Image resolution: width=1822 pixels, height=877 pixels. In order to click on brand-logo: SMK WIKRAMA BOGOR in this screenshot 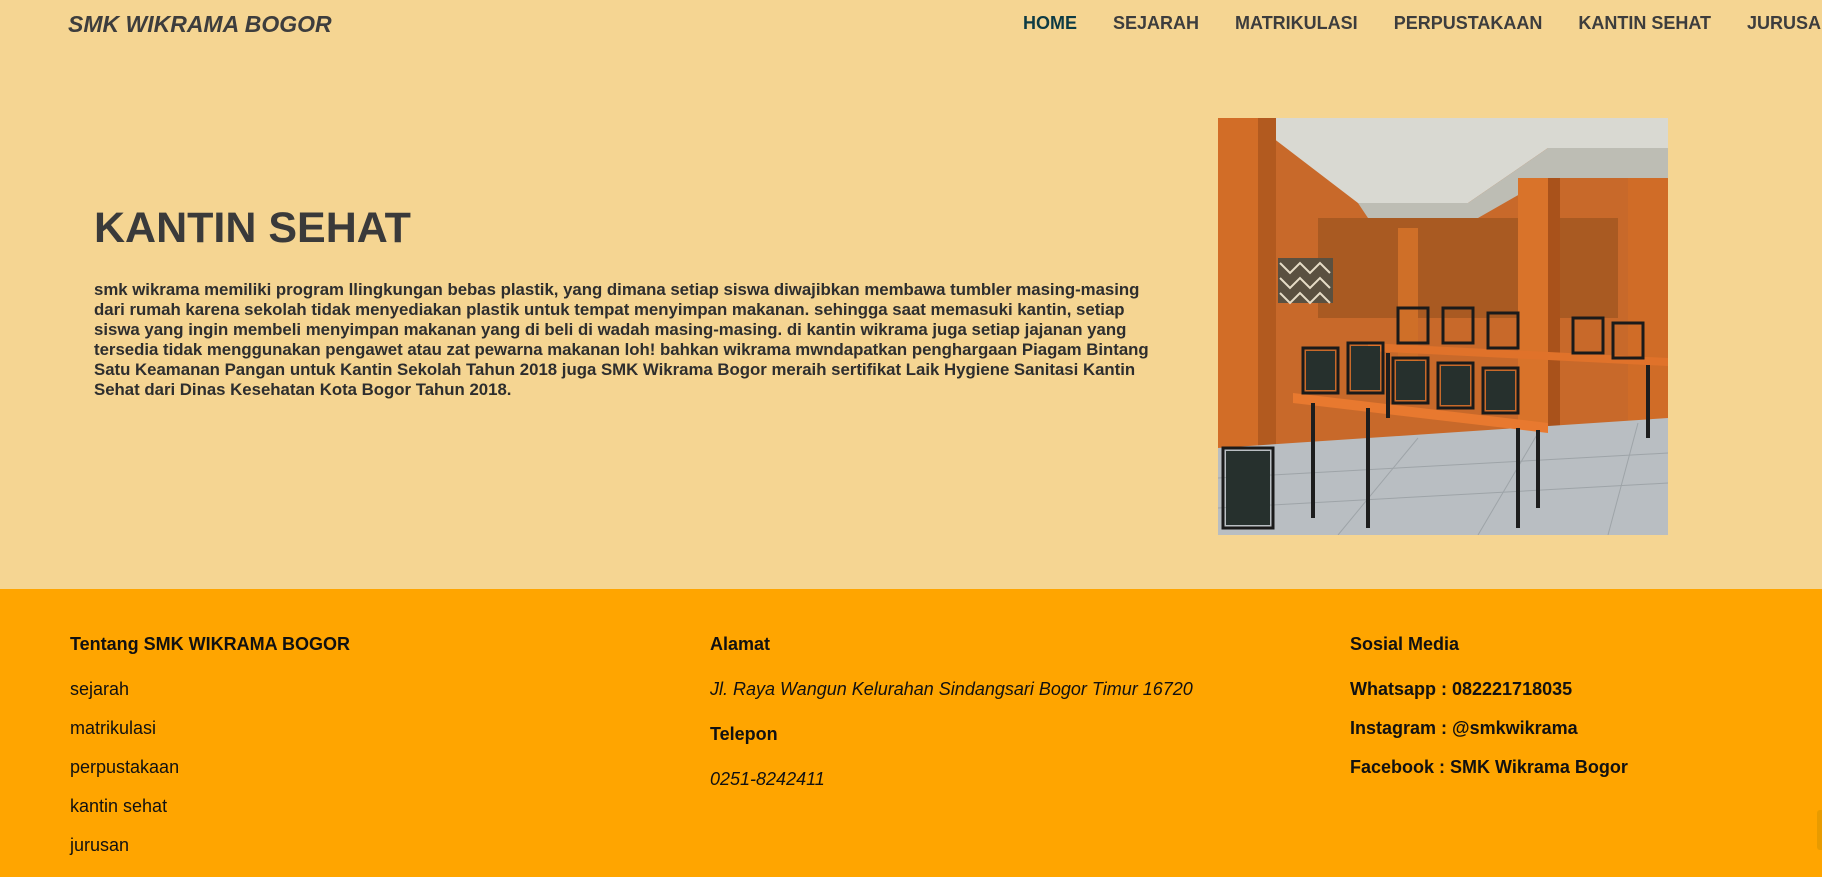, I will do `click(200, 24)`.